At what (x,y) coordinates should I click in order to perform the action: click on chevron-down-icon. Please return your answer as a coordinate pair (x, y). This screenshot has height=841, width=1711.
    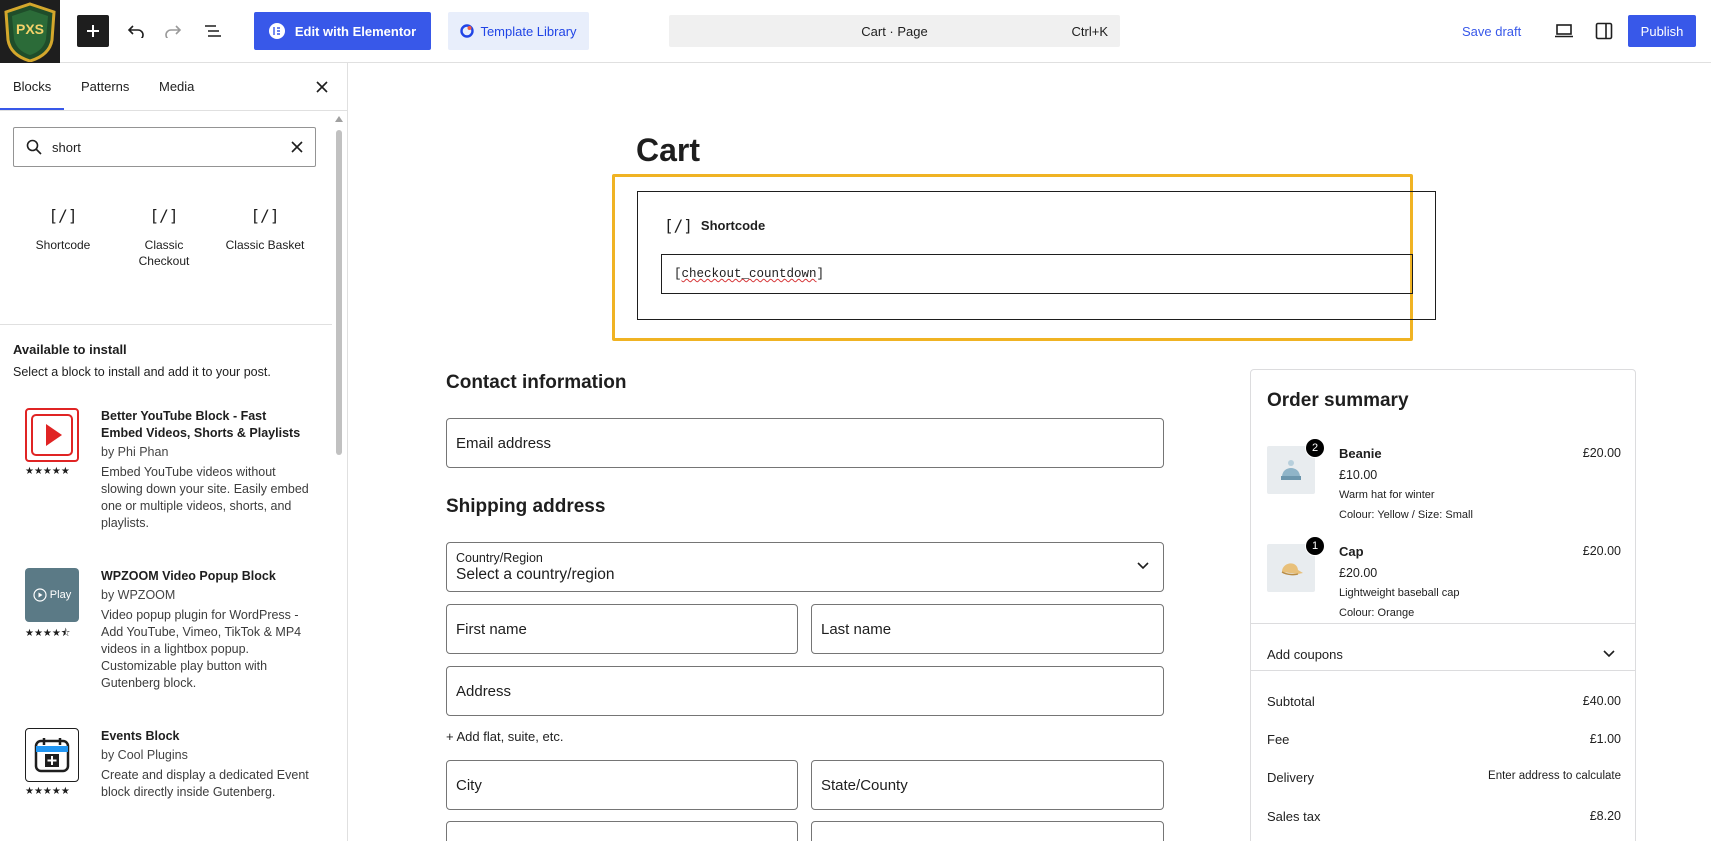
    Looking at the image, I should click on (1143, 566).